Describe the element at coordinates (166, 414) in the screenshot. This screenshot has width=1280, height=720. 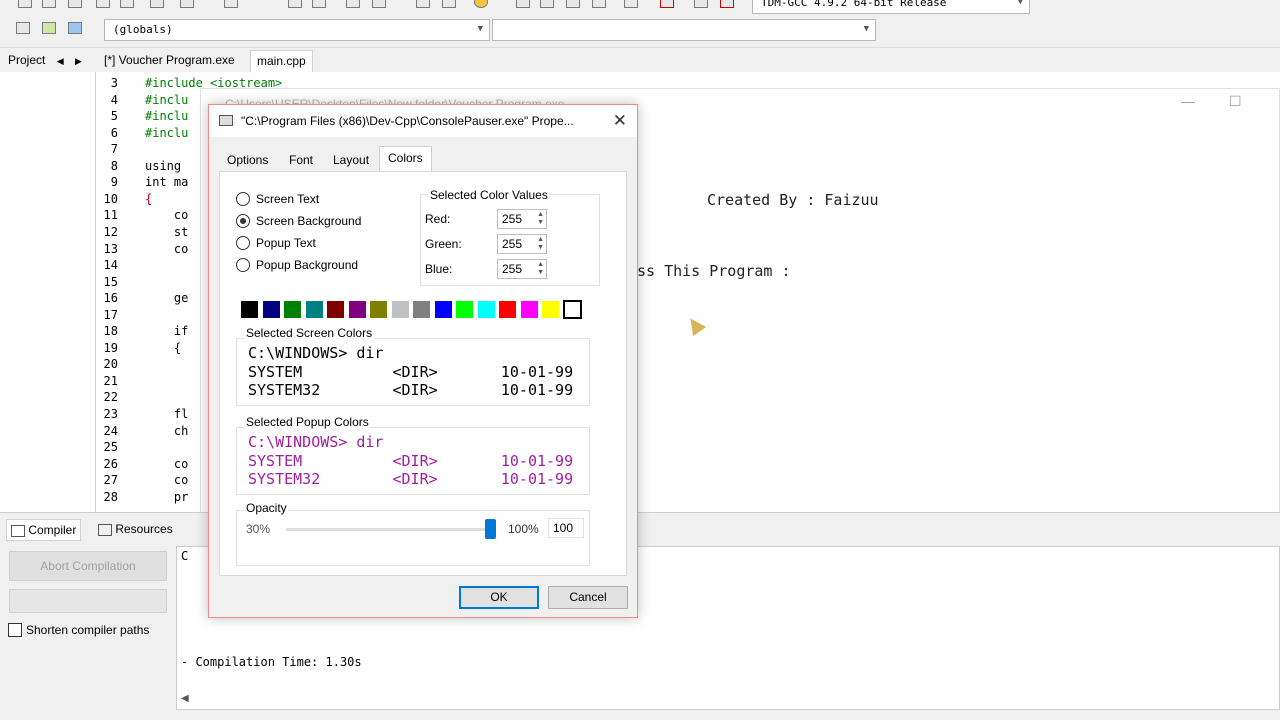
I see `code-line: fl` at that location.